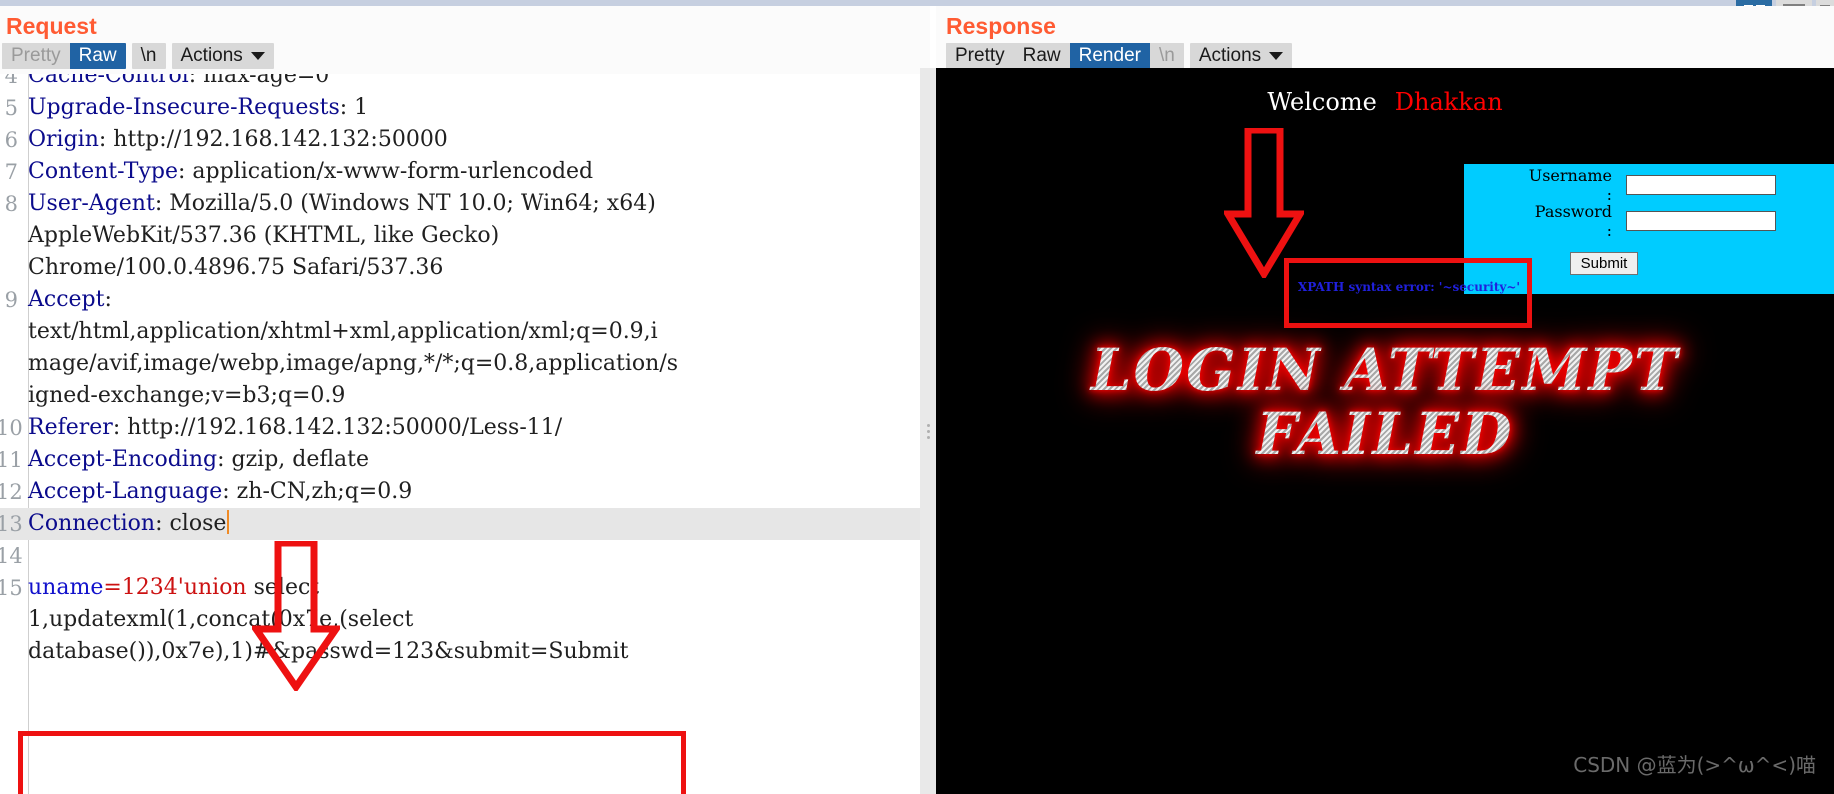 This screenshot has width=1834, height=794. What do you see at coordinates (465, 56) in the screenshot?
I see `request-tabbar: Pretty Raw \n Actions` at bounding box center [465, 56].